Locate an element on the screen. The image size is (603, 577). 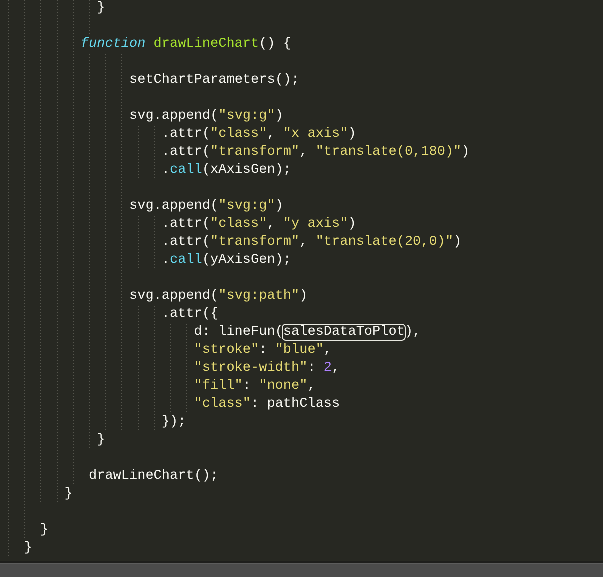
code-line: "stroke-width": 2, is located at coordinates (267, 369).